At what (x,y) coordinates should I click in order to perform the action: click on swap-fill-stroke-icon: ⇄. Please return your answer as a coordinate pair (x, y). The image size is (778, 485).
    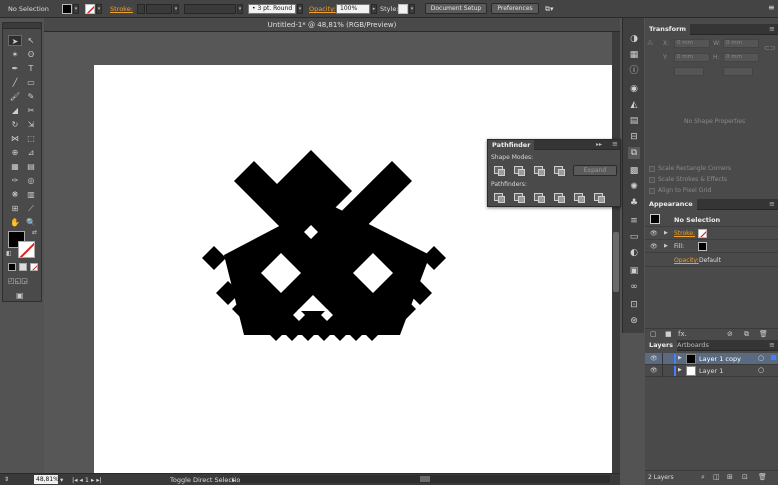
    Looking at the image, I should click on (34, 232).